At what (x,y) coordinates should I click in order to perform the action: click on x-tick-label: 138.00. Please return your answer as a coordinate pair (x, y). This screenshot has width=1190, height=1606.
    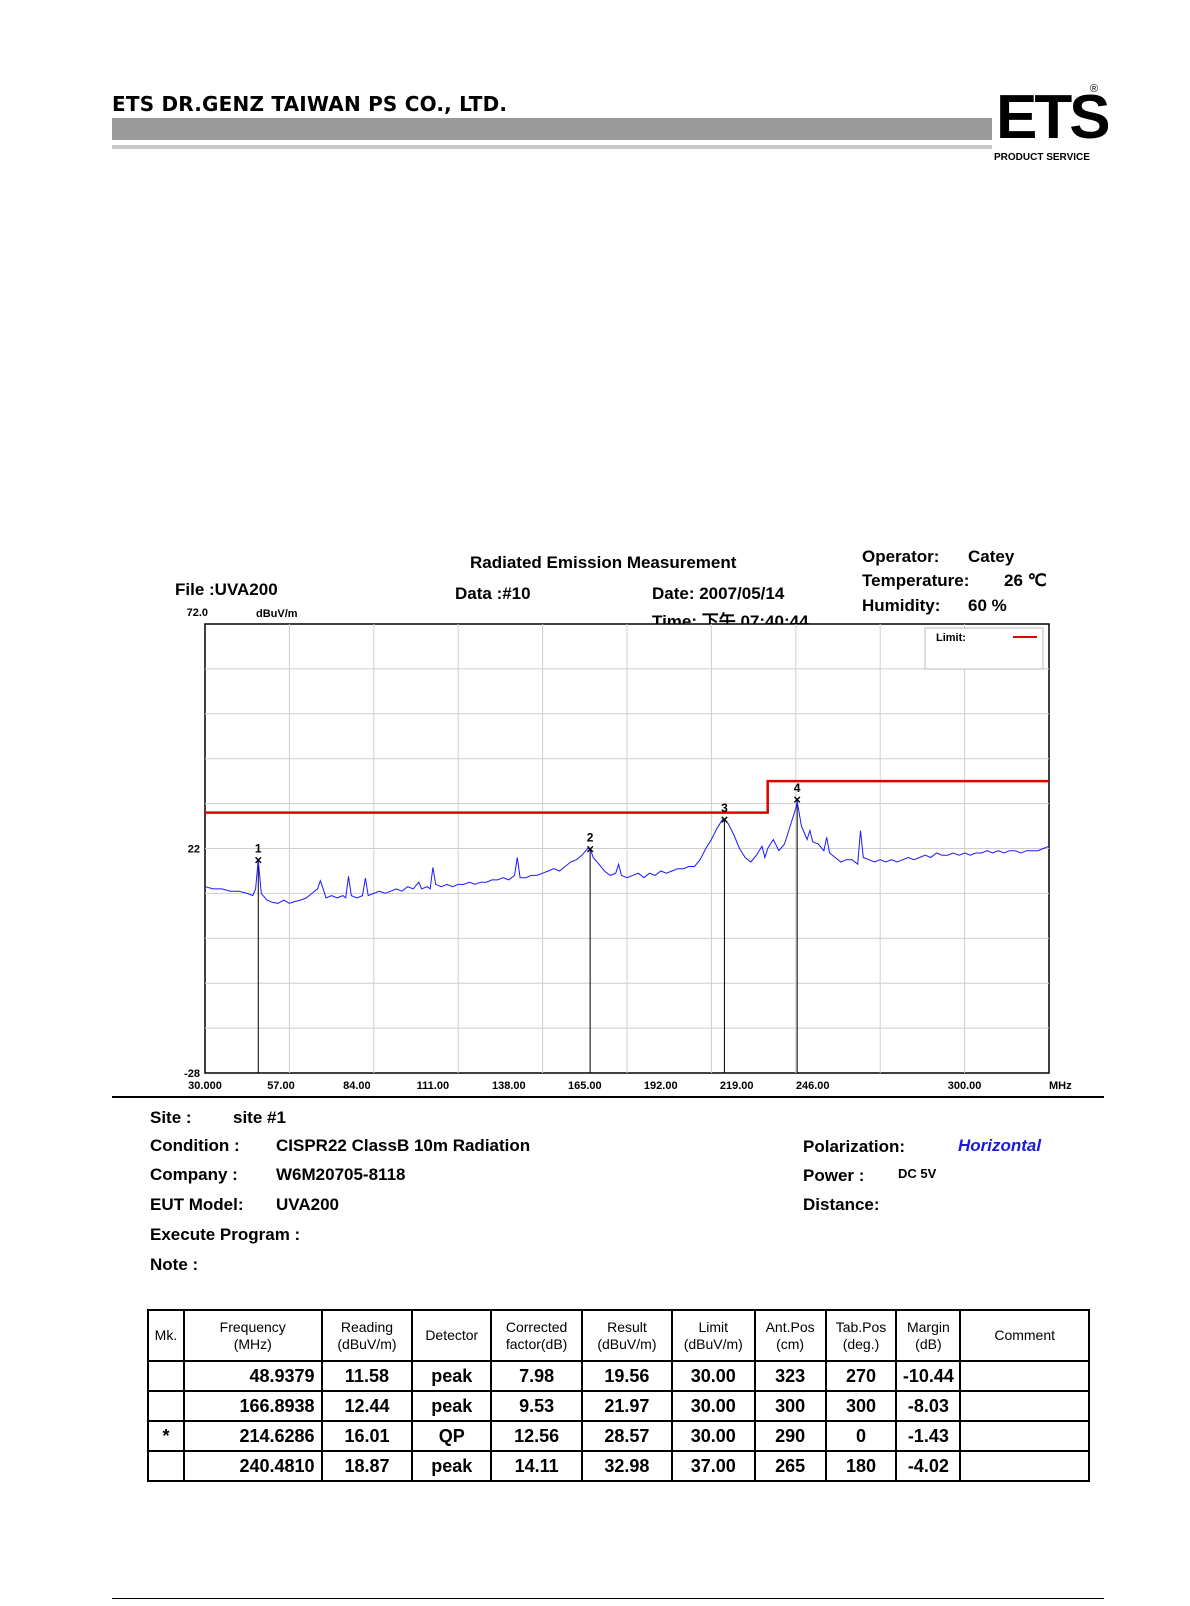
    Looking at the image, I should click on (509, 1086).